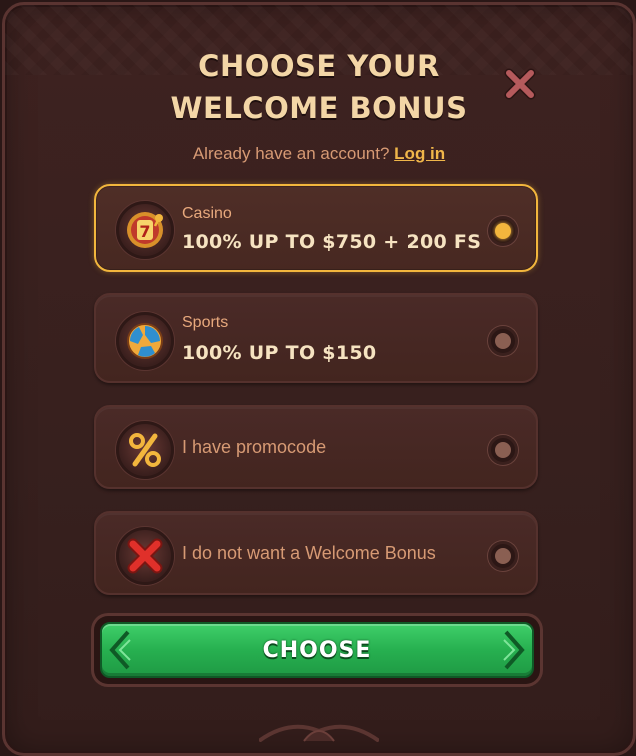 This screenshot has height=756, width=636. Describe the element at coordinates (279, 353) in the screenshot. I see `option-bonus-title: 100% UP TO $150` at that location.